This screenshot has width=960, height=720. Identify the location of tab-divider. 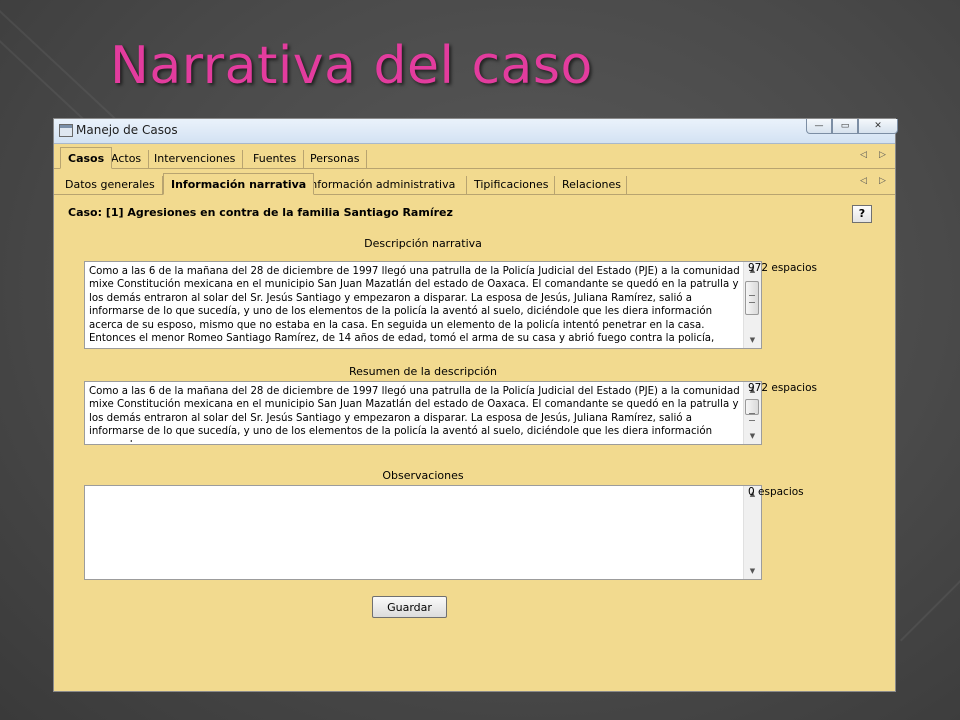
(474, 168).